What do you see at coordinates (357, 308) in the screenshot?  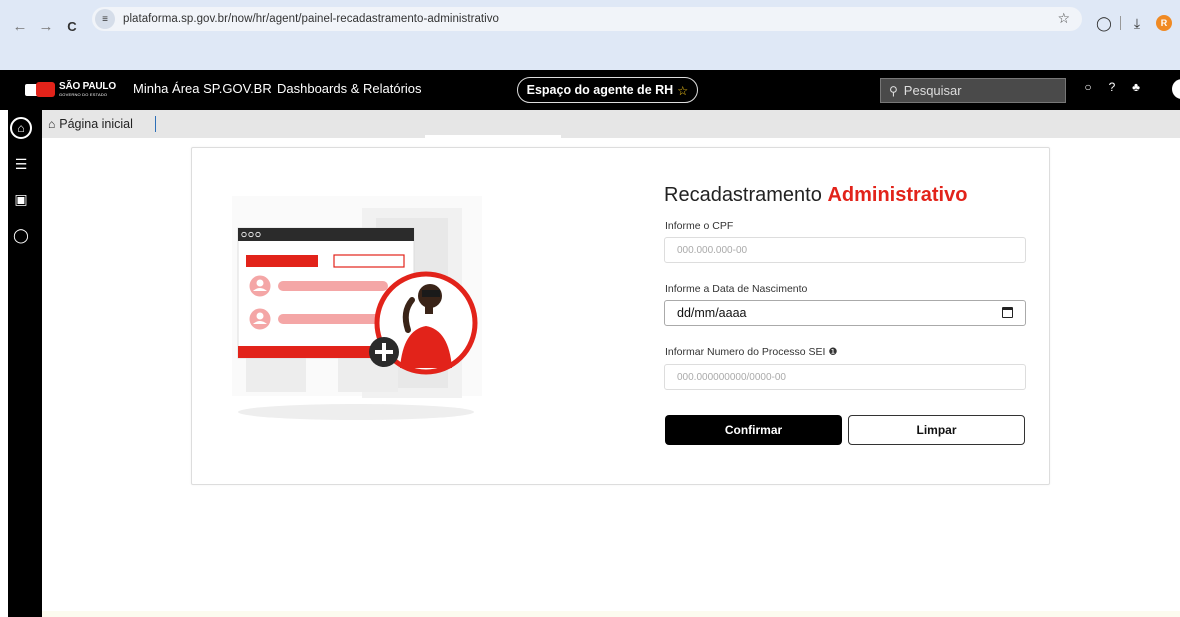 I see `registration-illustration` at bounding box center [357, 308].